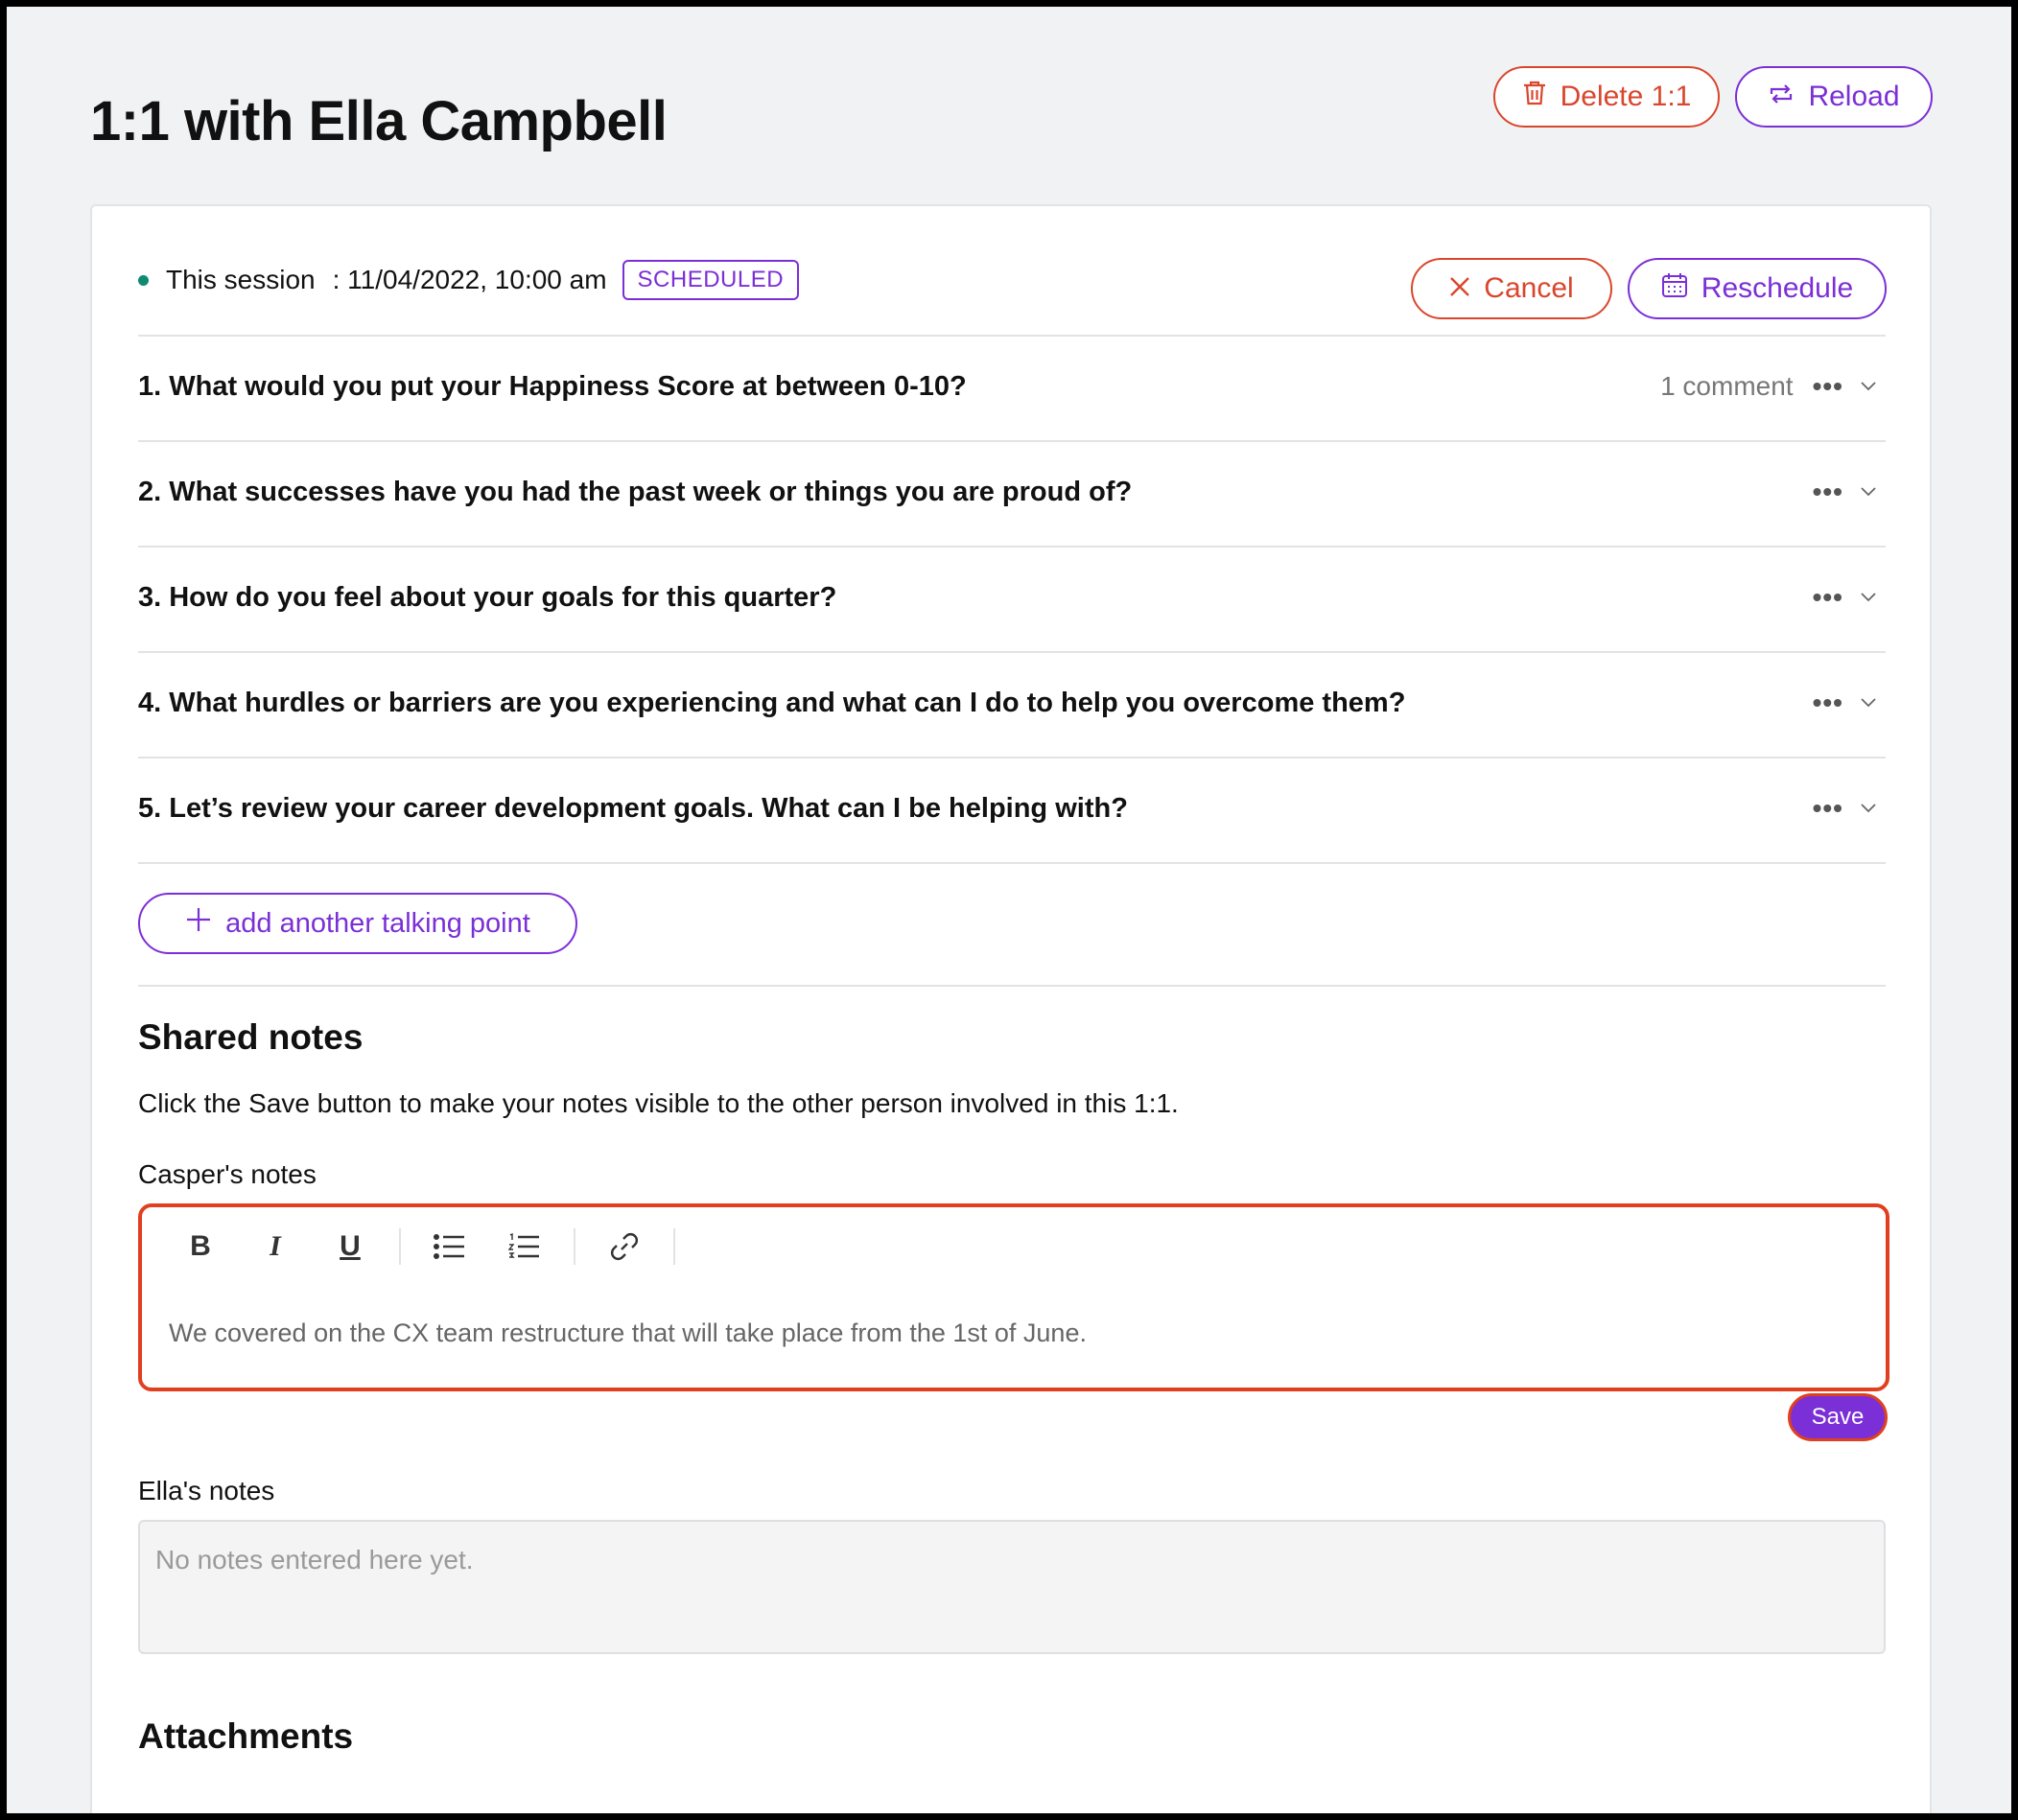 The image size is (2018, 1820). I want to click on close-icon, so click(1459, 288).